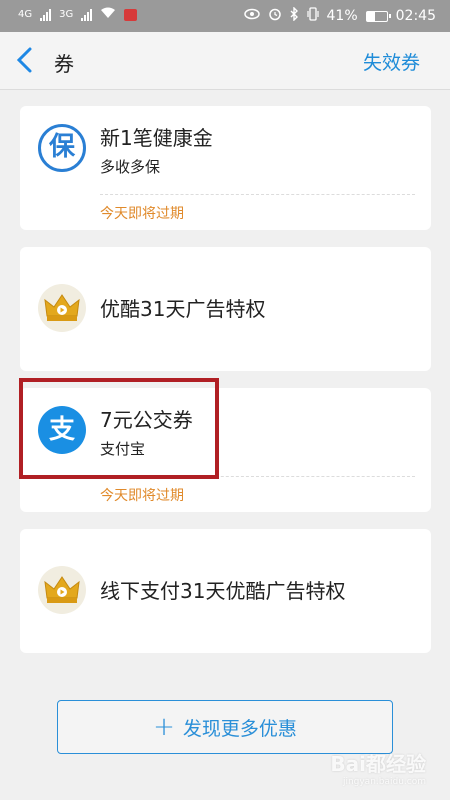 The image size is (450, 800). What do you see at coordinates (164, 727) in the screenshot?
I see `plus-icon: +` at bounding box center [164, 727].